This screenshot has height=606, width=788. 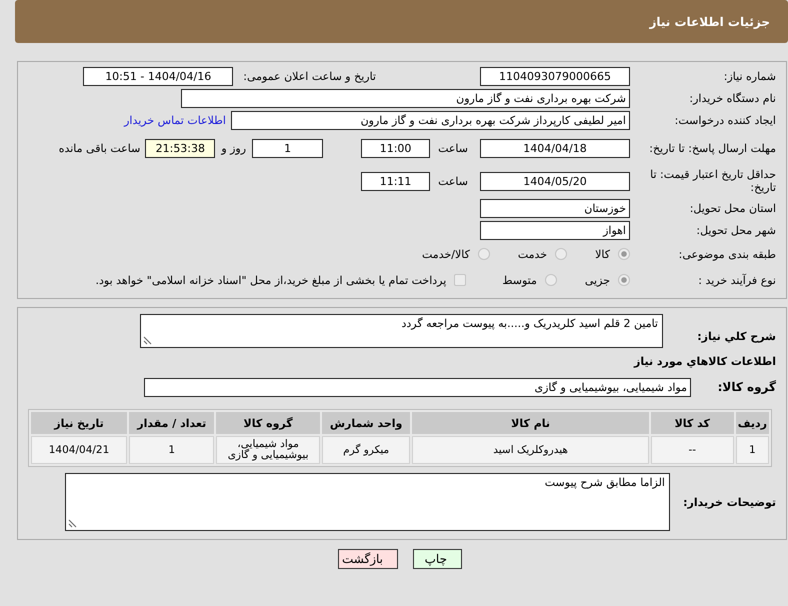 I want to click on column-header: نام کالا, so click(x=530, y=423).